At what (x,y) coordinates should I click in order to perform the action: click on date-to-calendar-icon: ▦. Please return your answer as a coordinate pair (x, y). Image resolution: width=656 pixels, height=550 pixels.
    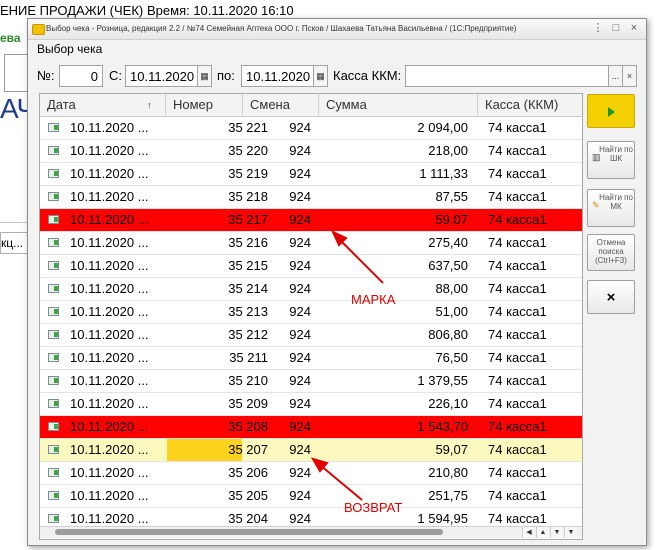
    Looking at the image, I should click on (321, 76).